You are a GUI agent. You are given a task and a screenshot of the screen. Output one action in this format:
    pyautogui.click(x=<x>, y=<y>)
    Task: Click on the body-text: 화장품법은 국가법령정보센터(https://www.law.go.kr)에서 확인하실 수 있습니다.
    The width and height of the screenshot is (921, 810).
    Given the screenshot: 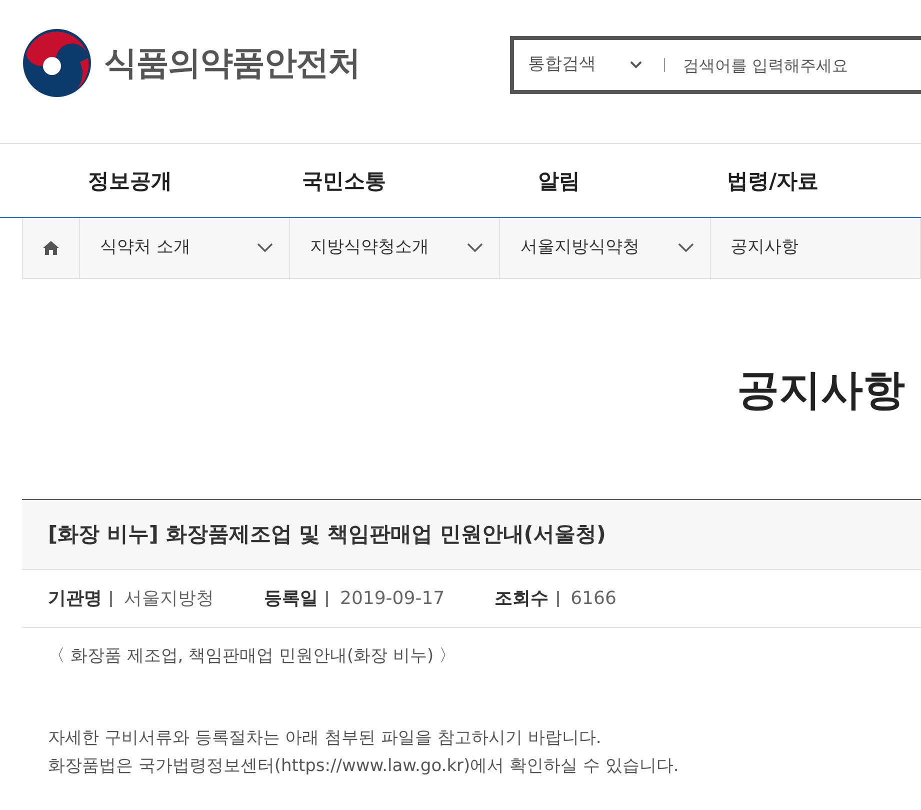 What is the action you would take?
    pyautogui.click(x=364, y=766)
    